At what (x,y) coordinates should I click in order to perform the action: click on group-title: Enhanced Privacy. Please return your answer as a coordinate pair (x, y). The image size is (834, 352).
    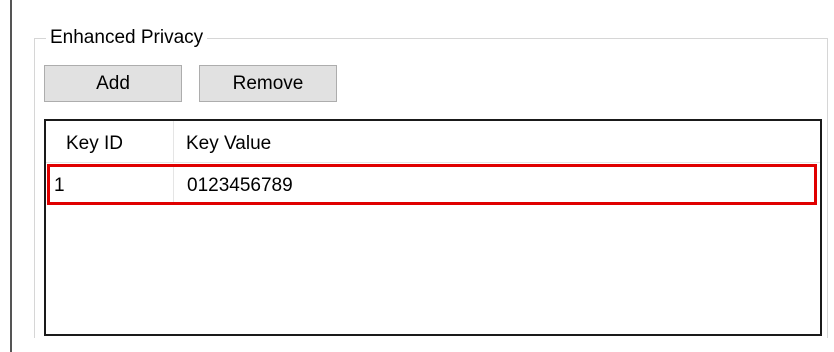
    Looking at the image, I should click on (127, 38).